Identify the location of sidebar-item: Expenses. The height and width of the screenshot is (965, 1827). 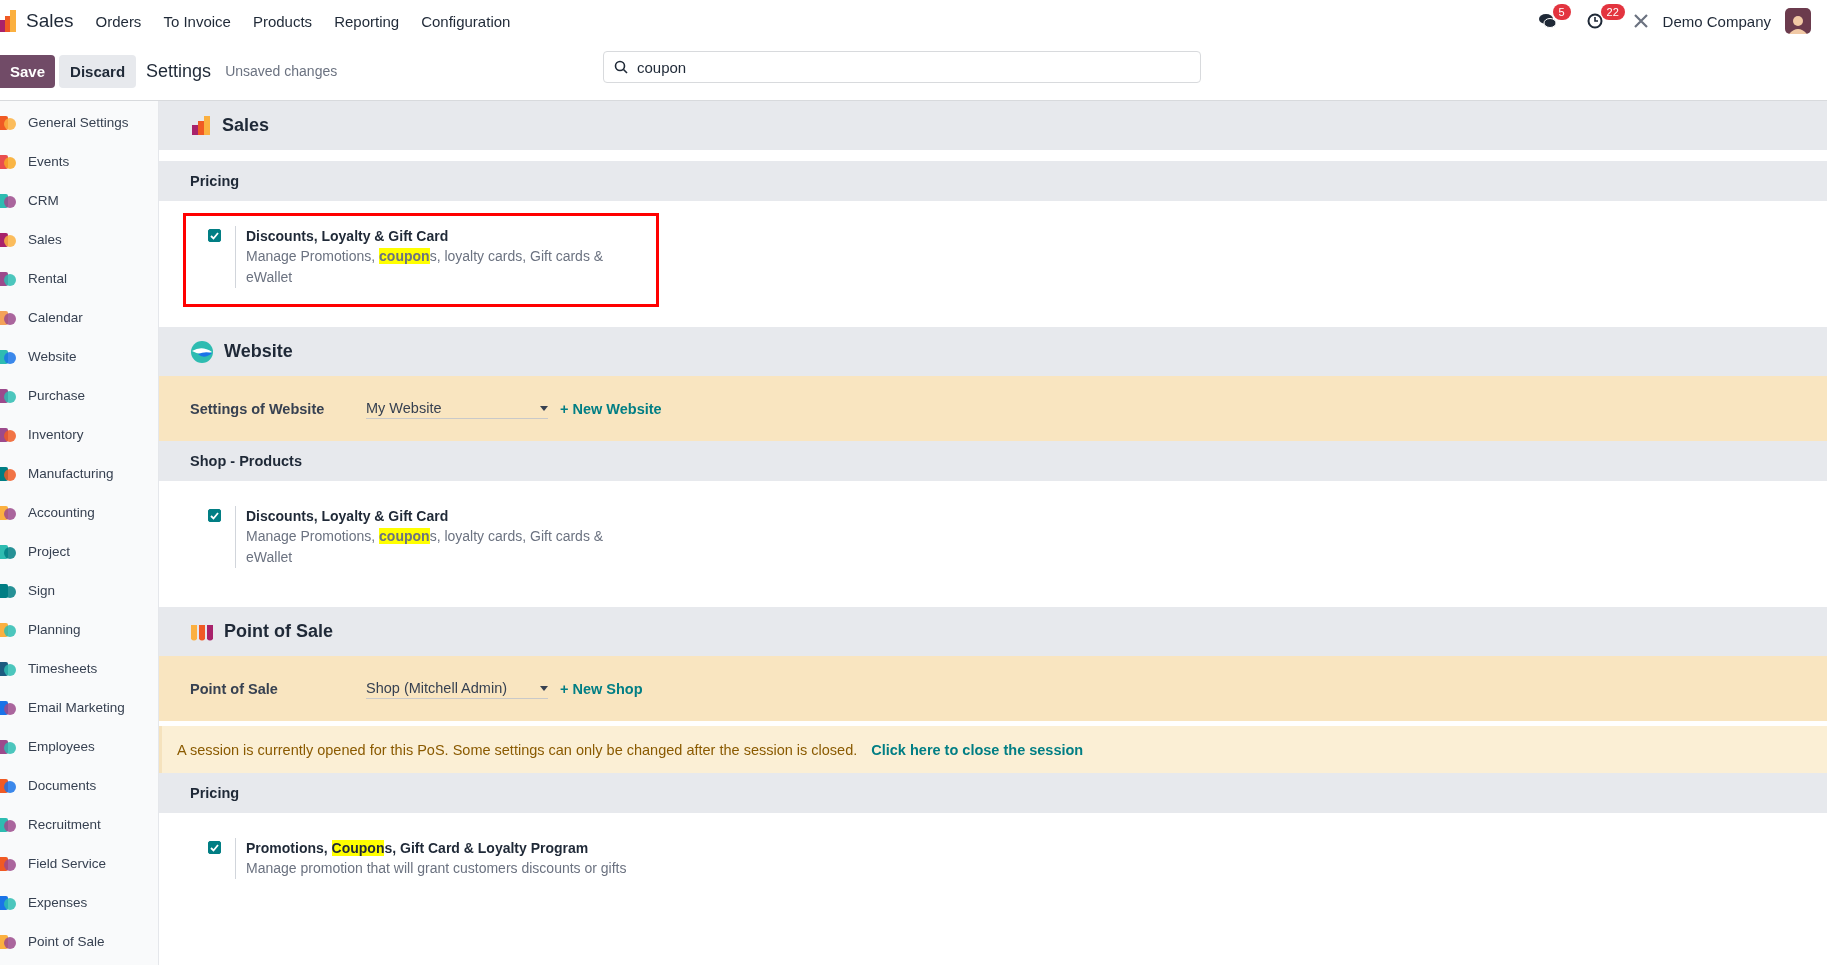
(79, 902).